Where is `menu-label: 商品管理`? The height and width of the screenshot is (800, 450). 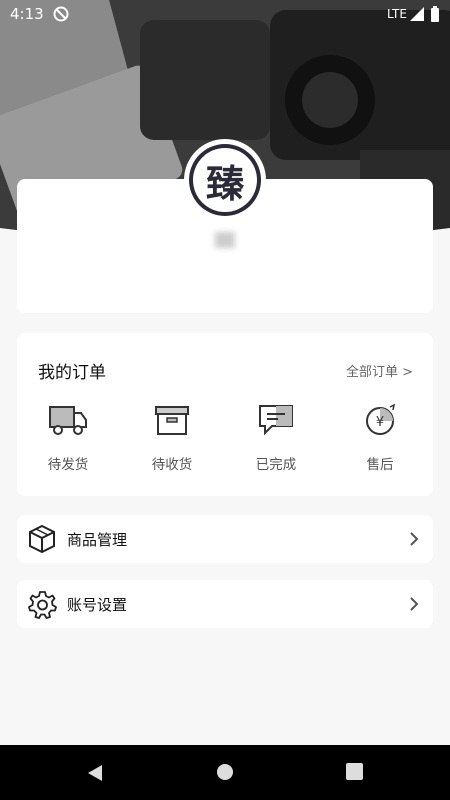
menu-label: 商品管理 is located at coordinates (97, 540).